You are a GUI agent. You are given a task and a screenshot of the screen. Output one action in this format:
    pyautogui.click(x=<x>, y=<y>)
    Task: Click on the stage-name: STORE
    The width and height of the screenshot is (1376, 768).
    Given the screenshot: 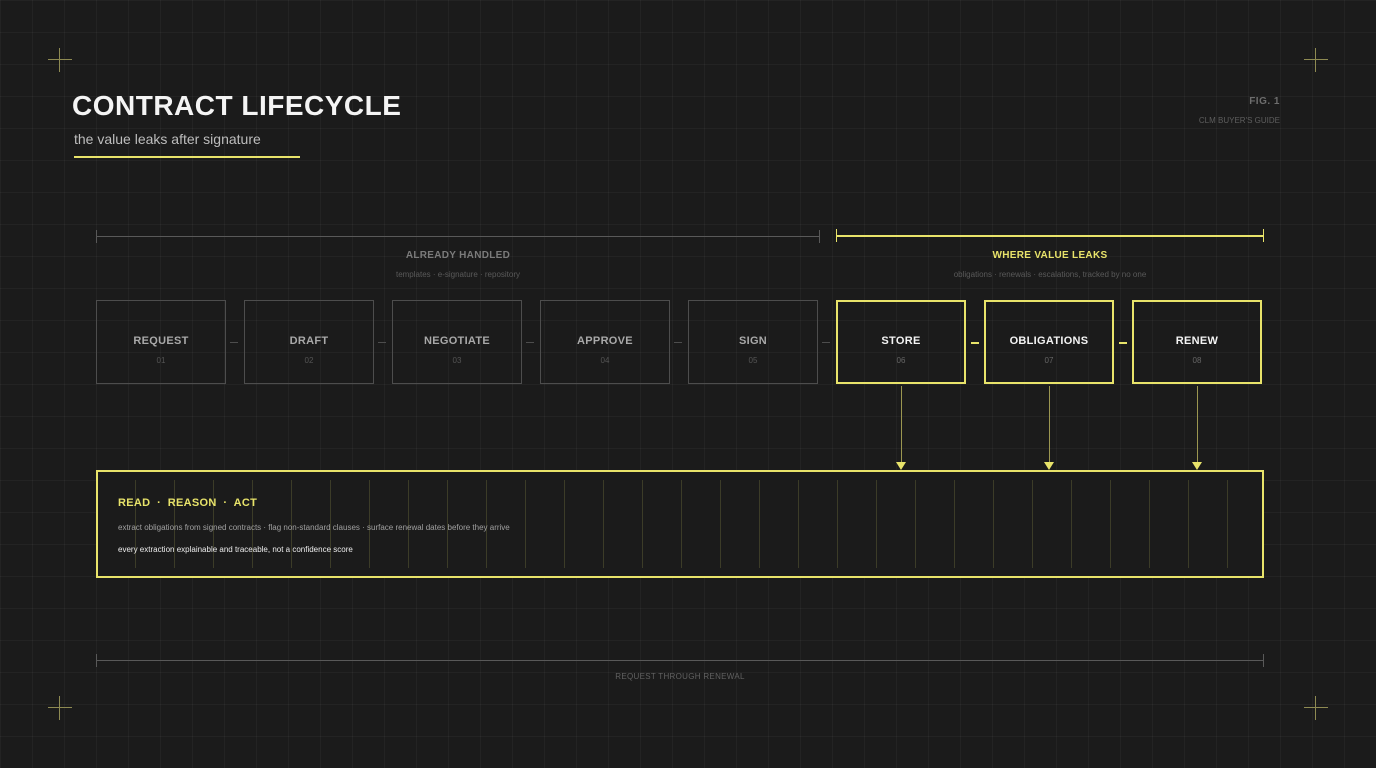 What is the action you would take?
    pyautogui.click(x=901, y=341)
    